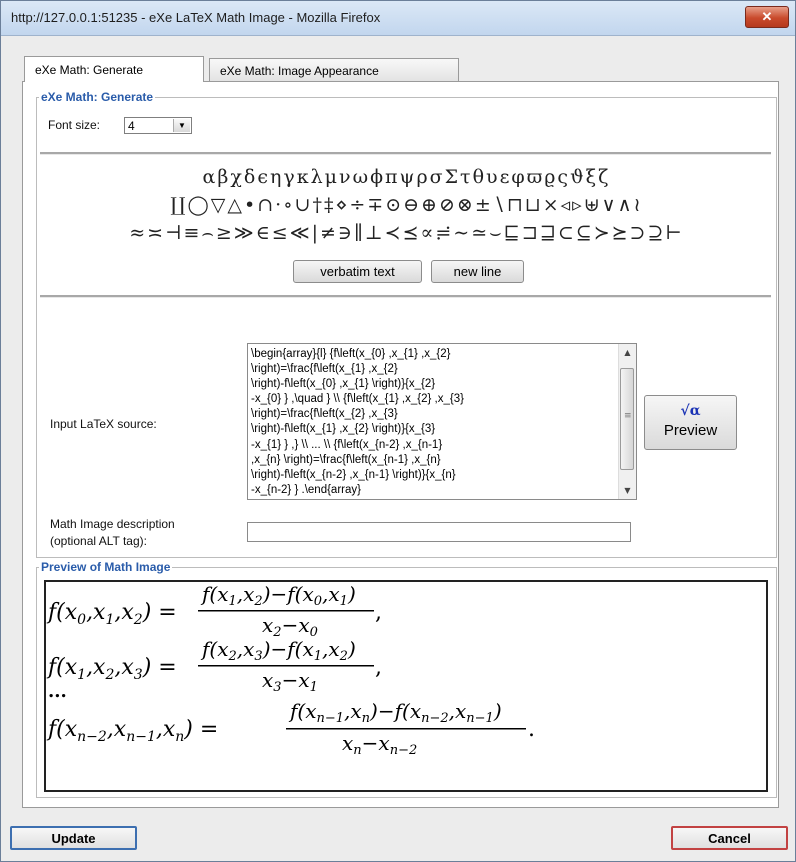 The width and height of the screenshot is (796, 862). Describe the element at coordinates (429, 205) in the screenshot. I see `symbol-button: ⊕` at that location.